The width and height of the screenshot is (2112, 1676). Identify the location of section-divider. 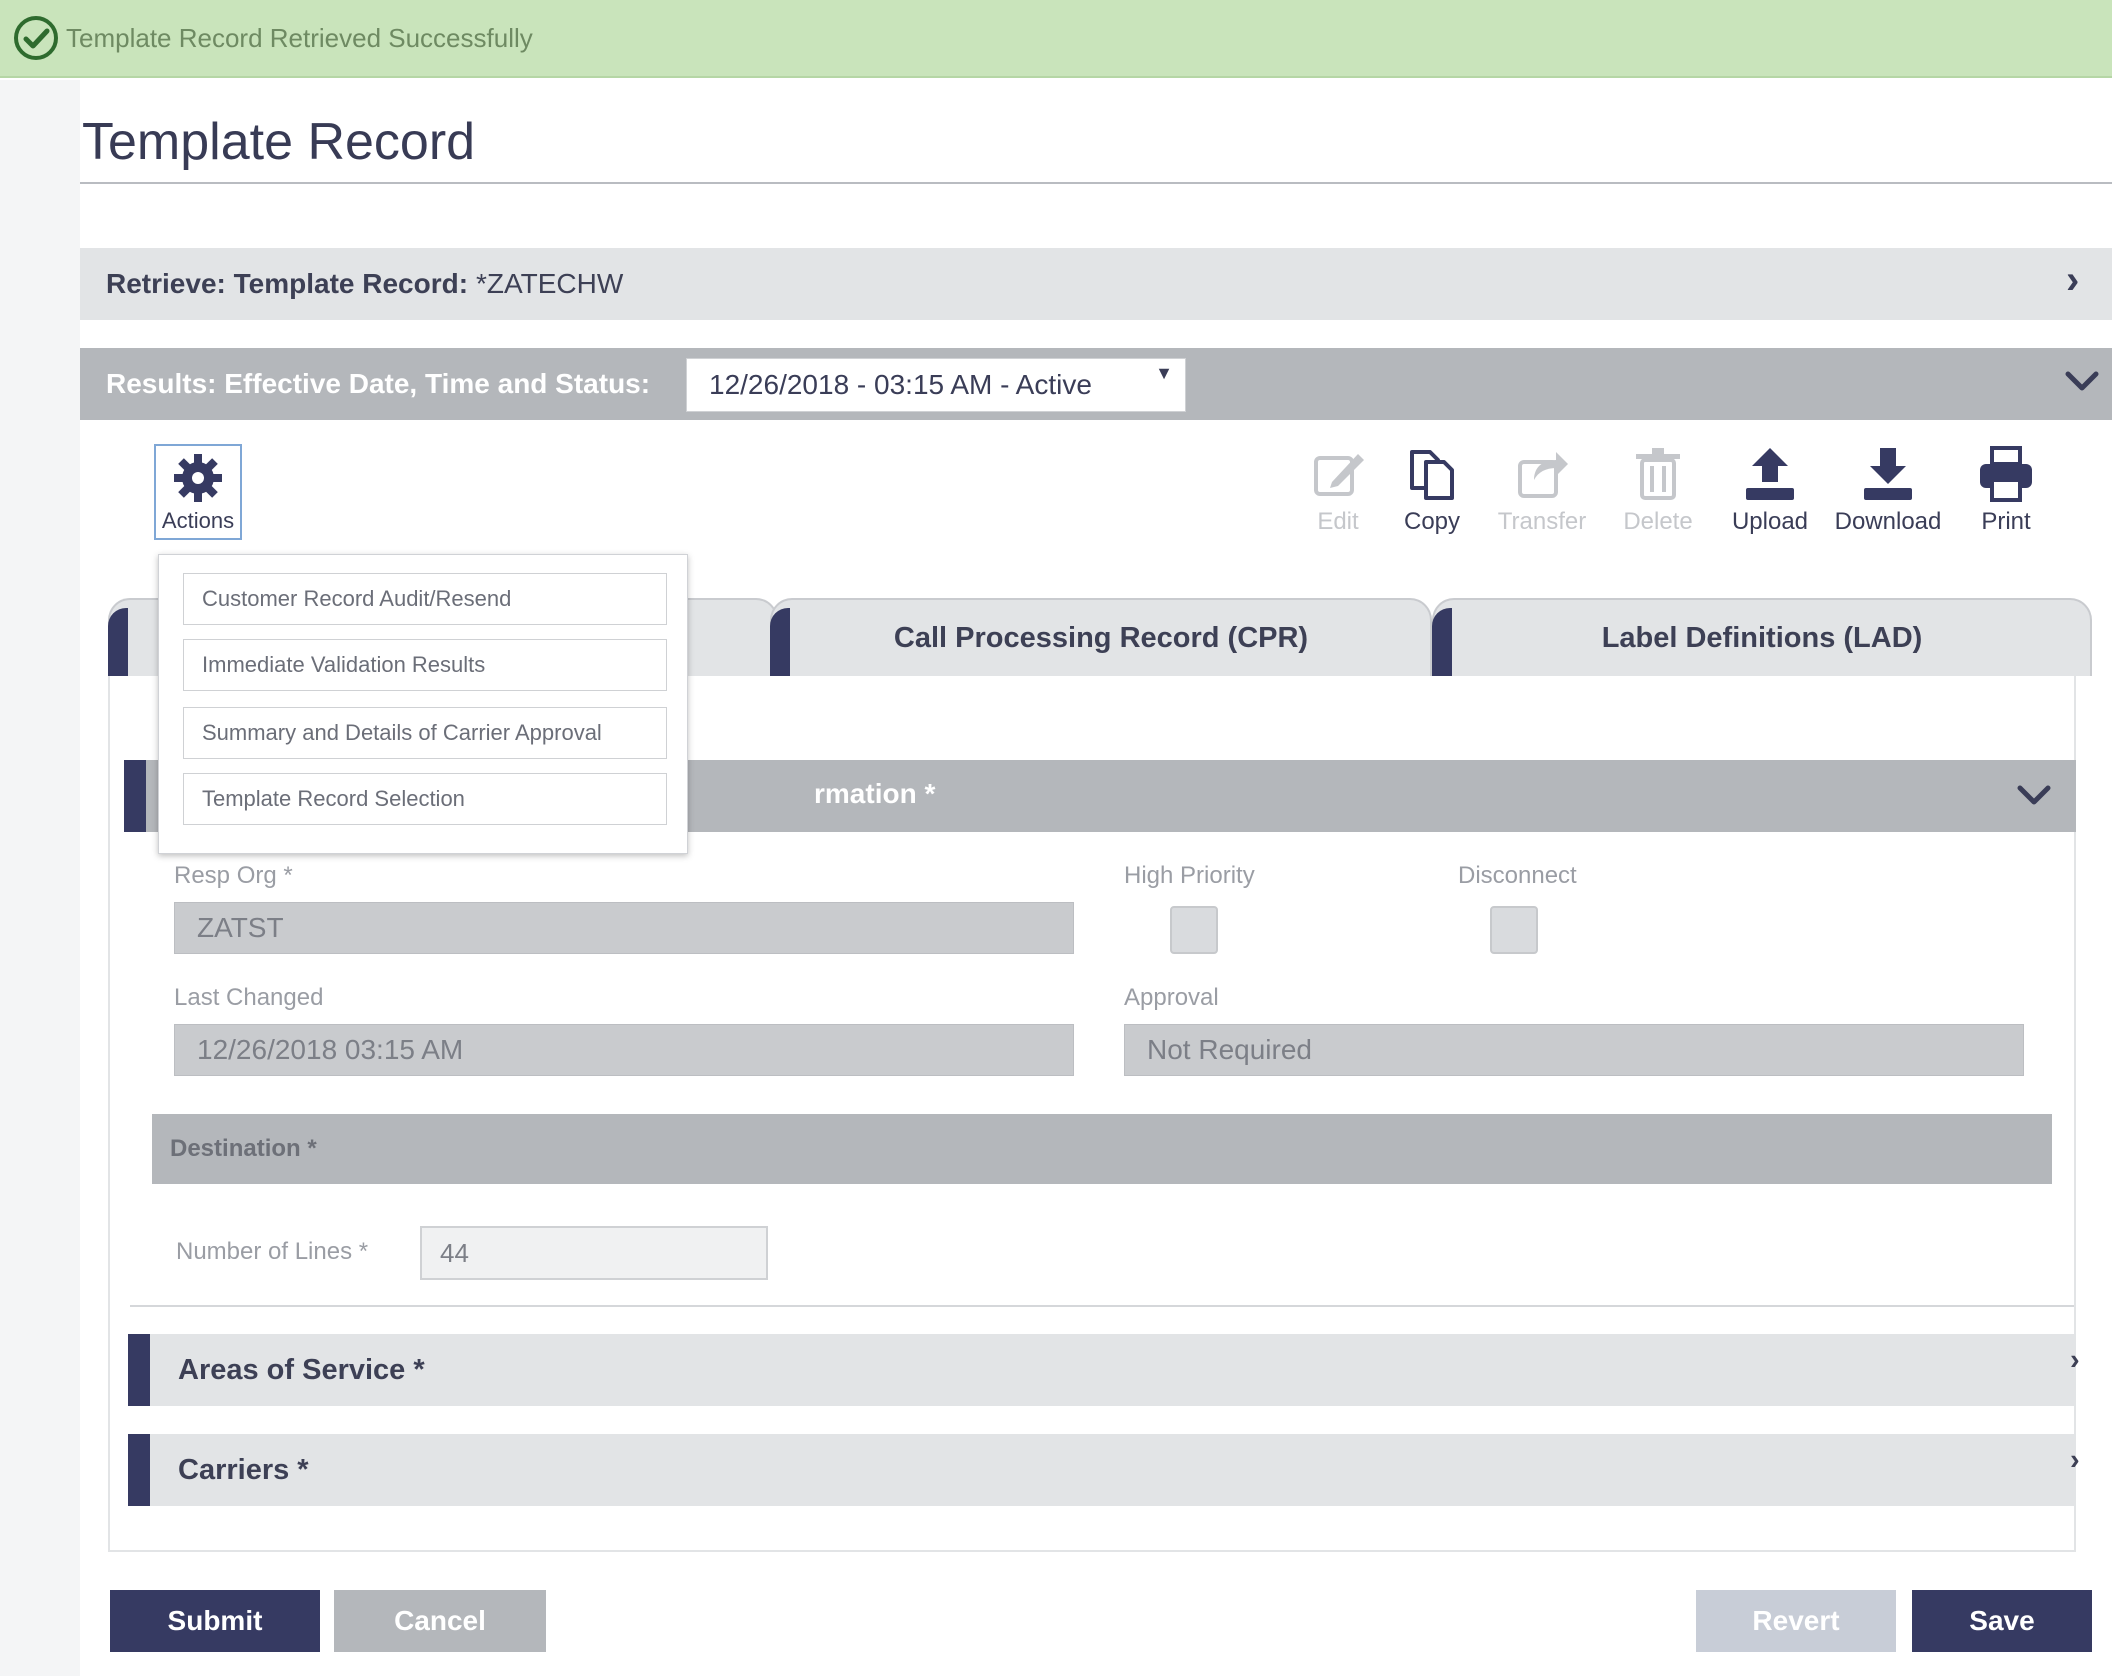
(1102, 1306).